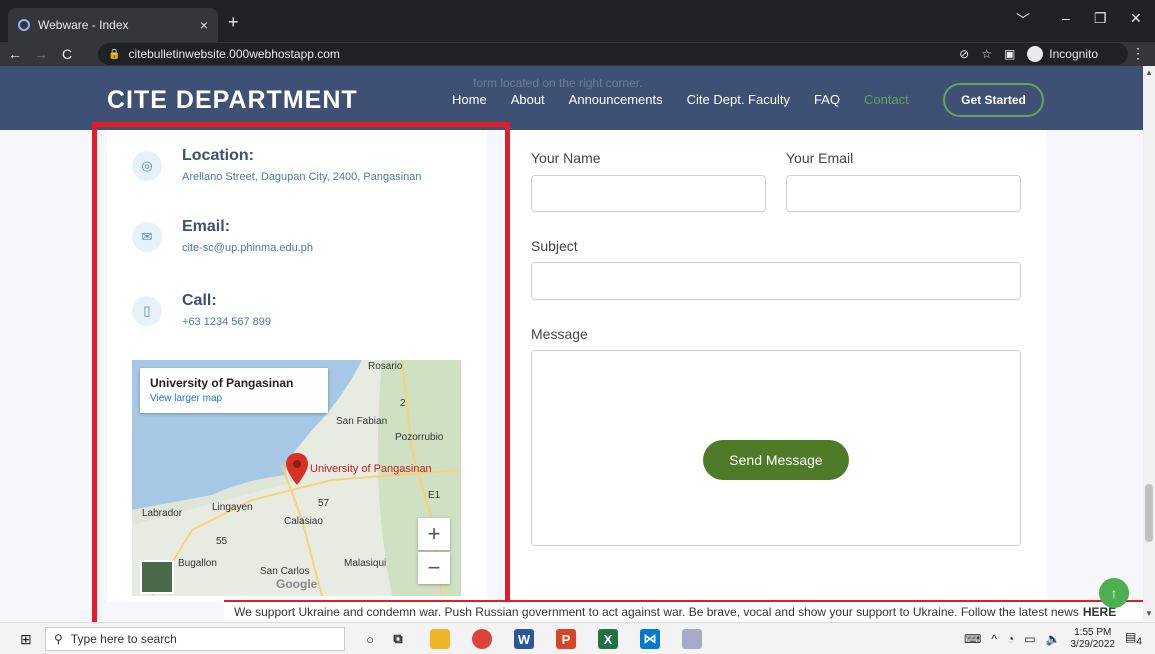 Image resolution: width=1155 pixels, height=654 pixels. Describe the element at coordinates (993, 100) in the screenshot. I see `get-started-button: Get Started` at that location.